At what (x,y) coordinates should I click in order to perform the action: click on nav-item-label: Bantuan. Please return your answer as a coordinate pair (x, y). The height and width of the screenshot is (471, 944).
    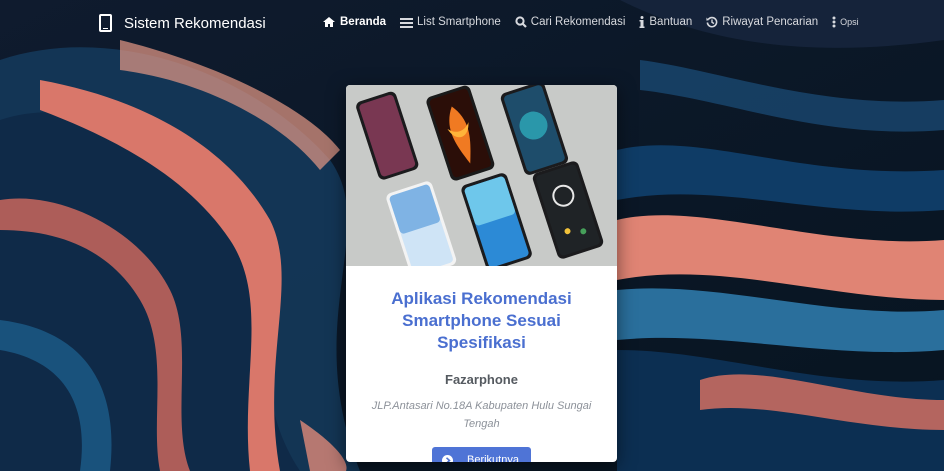
    Looking at the image, I should click on (671, 22).